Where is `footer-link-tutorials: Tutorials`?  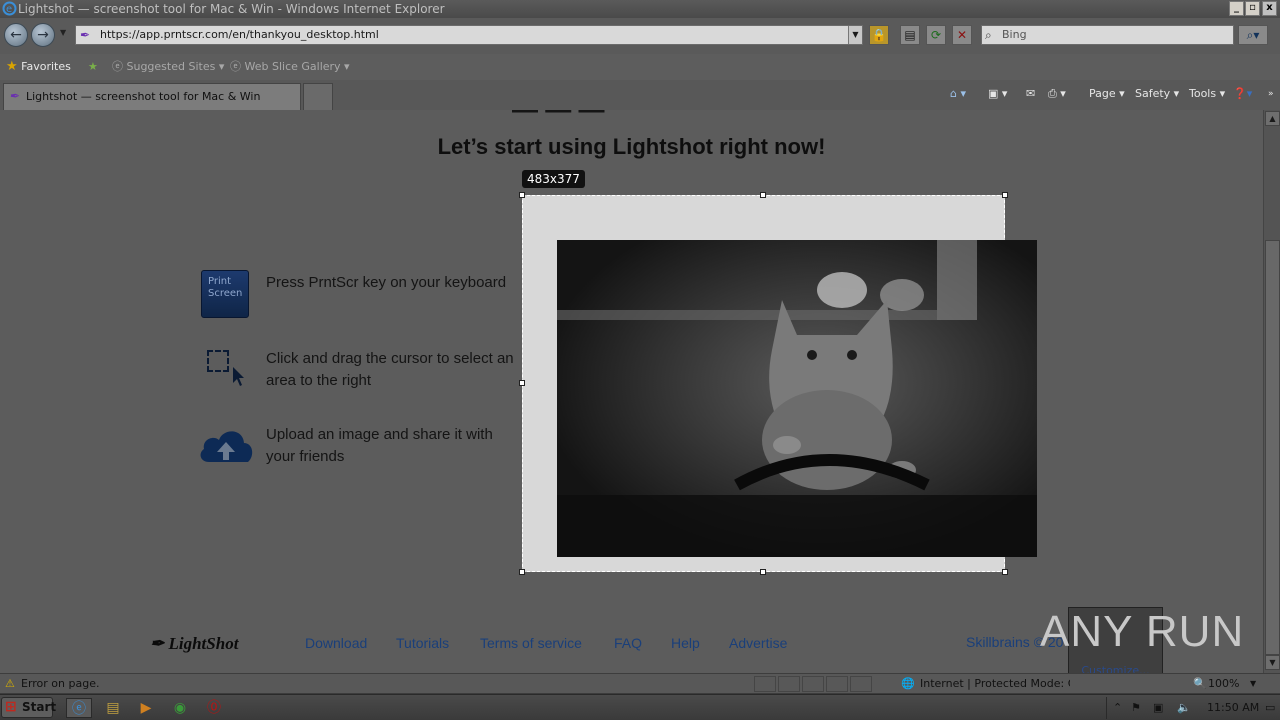 footer-link-tutorials: Tutorials is located at coordinates (422, 643).